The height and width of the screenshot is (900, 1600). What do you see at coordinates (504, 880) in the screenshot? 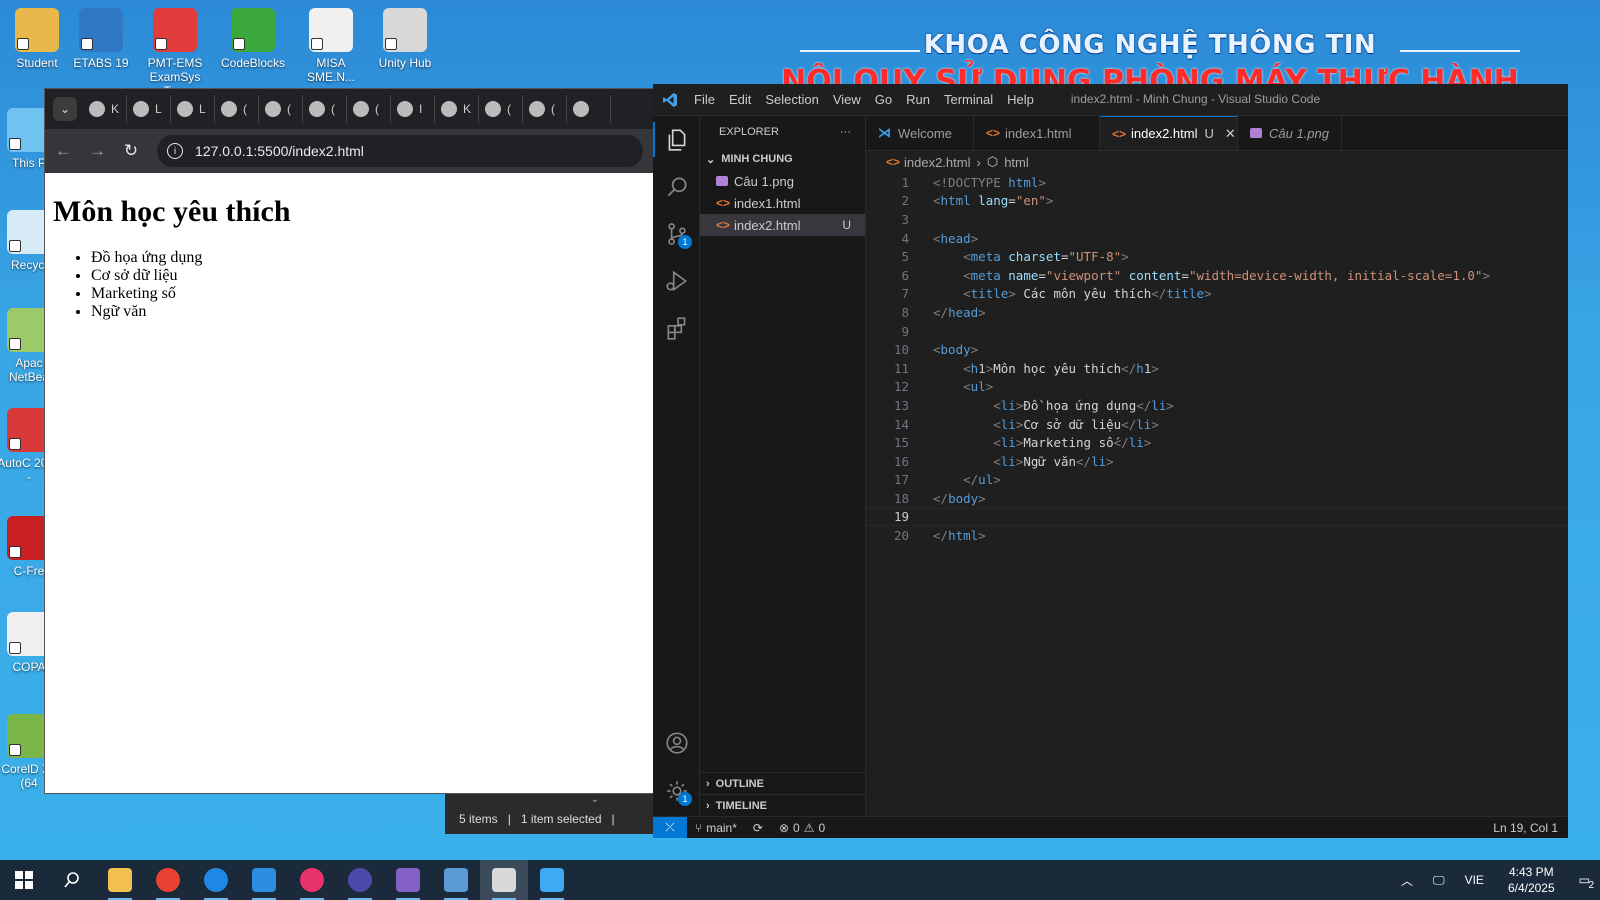
I see `taskbar-app-app-cloud` at bounding box center [504, 880].